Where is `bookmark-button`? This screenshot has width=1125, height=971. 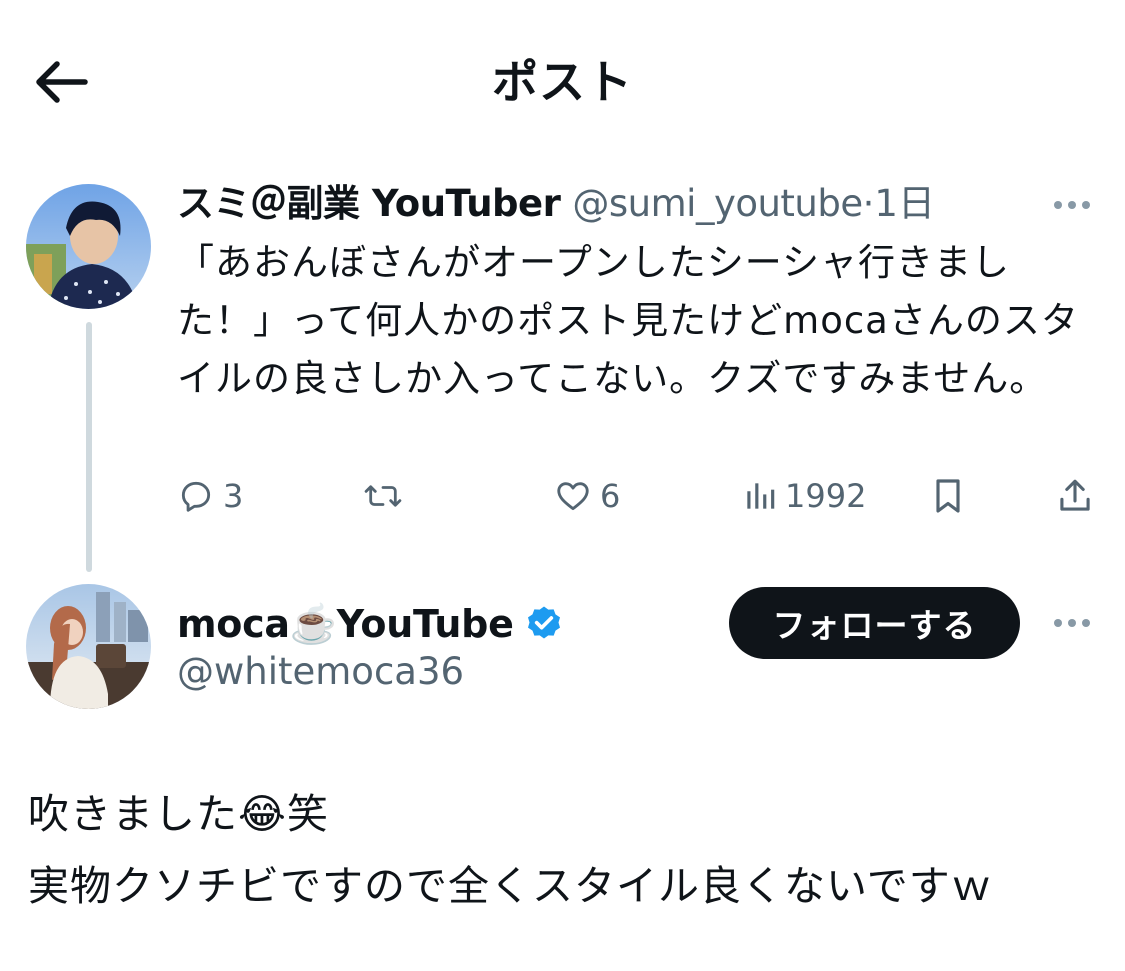 bookmark-button is located at coordinates (948, 496).